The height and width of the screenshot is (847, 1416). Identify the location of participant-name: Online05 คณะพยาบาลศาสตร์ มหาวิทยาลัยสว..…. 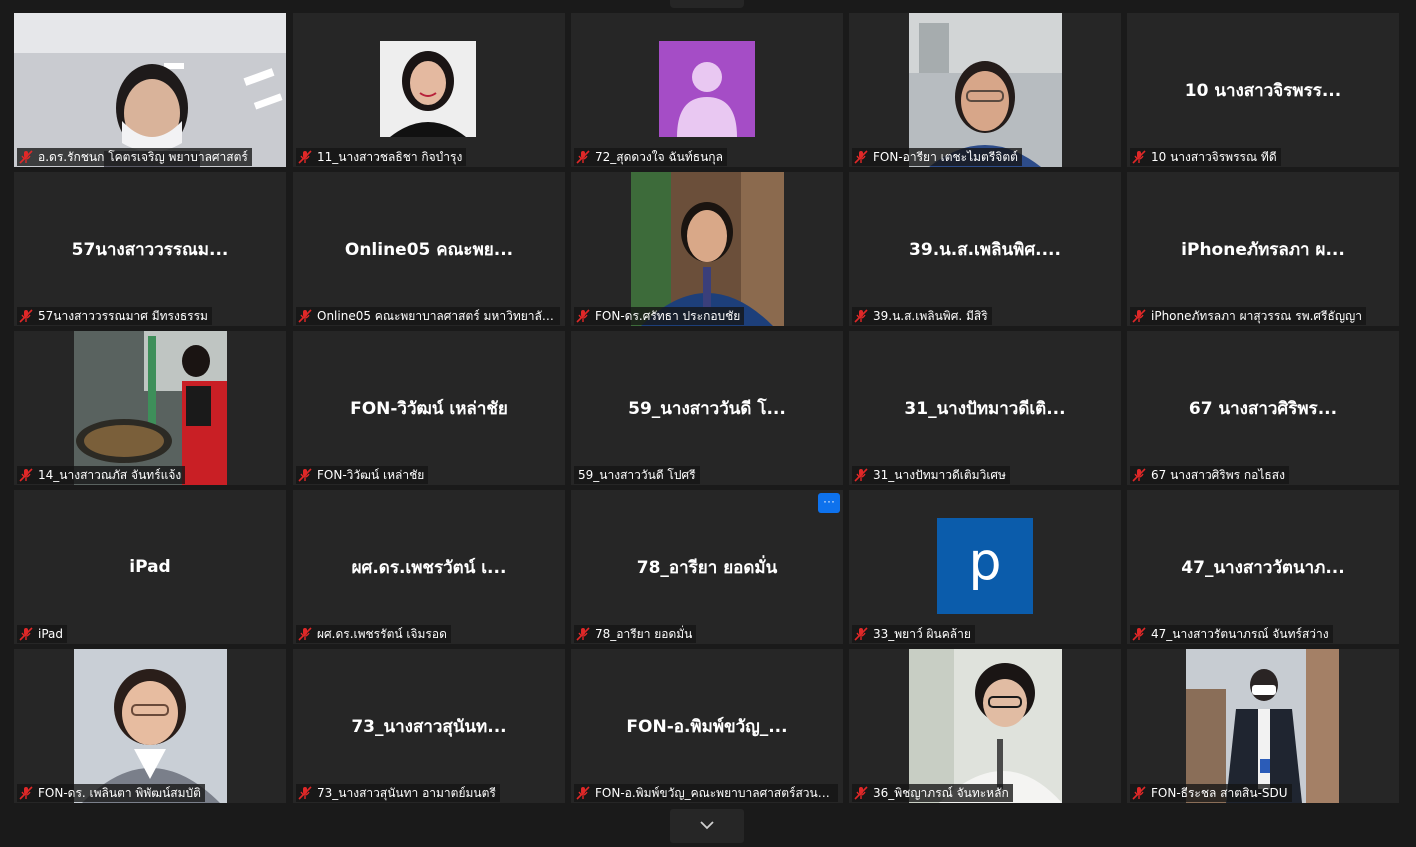
(436, 315).